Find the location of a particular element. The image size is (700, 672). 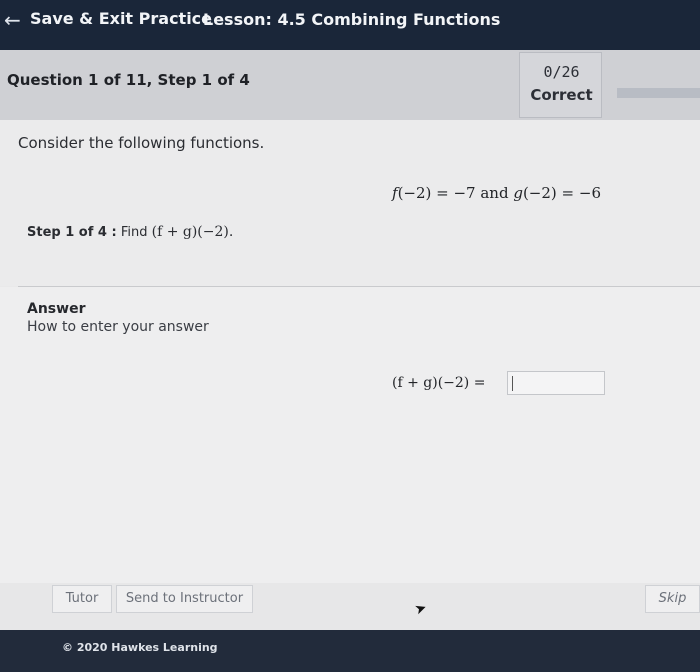

mouse-pointer-icon: ➤ is located at coordinates (421, 609).